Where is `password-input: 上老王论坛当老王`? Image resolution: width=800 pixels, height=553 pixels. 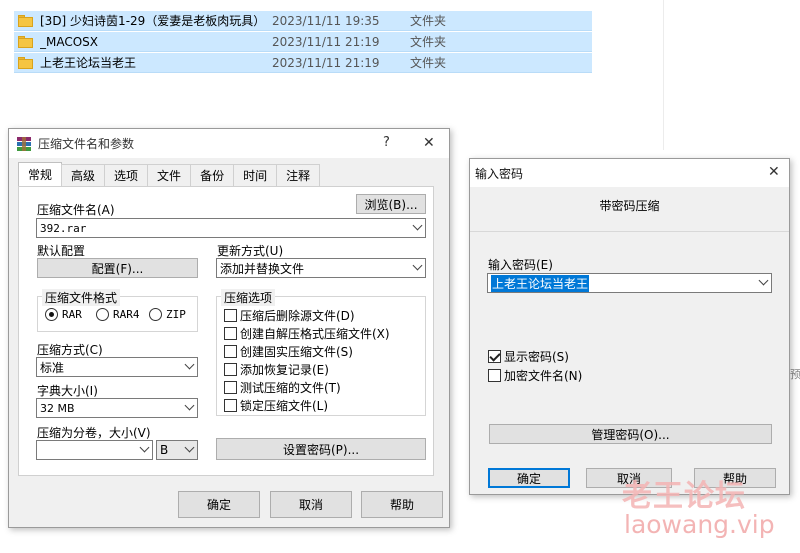
password-input: 上老王论坛当老王 is located at coordinates (629, 283).